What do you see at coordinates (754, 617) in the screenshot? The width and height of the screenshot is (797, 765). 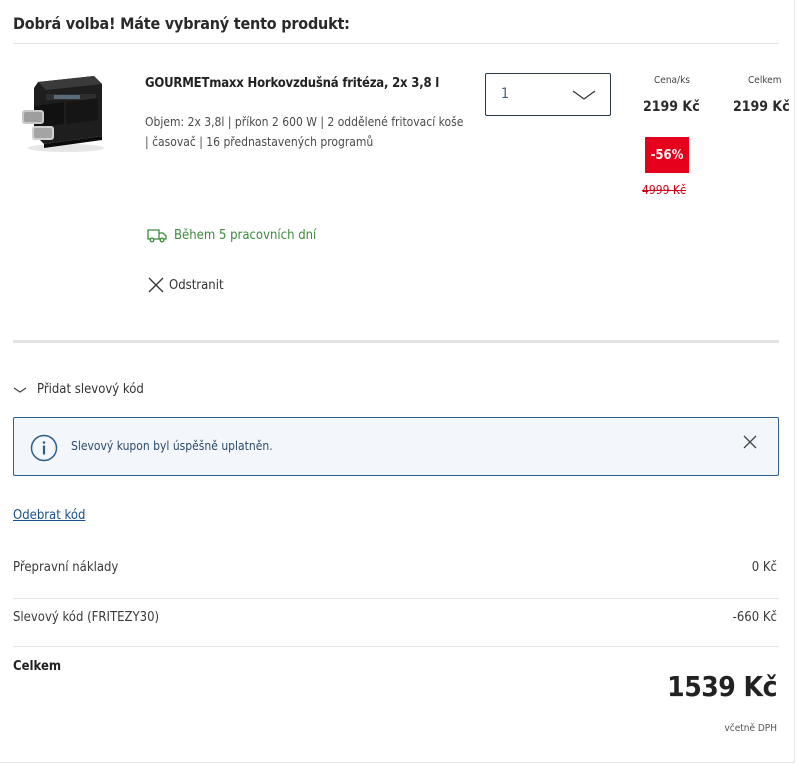 I see `discount-code-value: -660 Kč` at bounding box center [754, 617].